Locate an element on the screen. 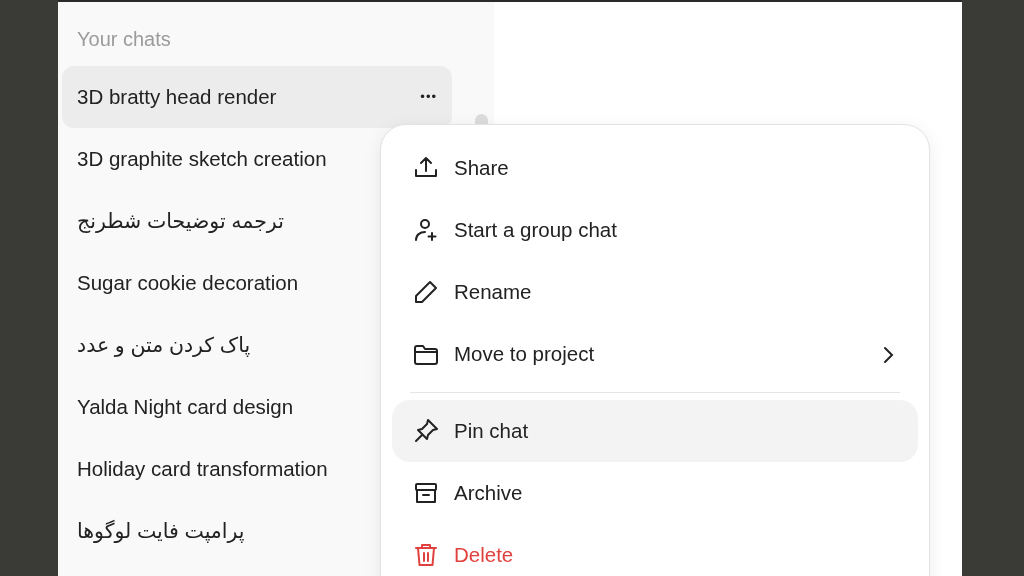  menu-item: Delete is located at coordinates (655, 550).